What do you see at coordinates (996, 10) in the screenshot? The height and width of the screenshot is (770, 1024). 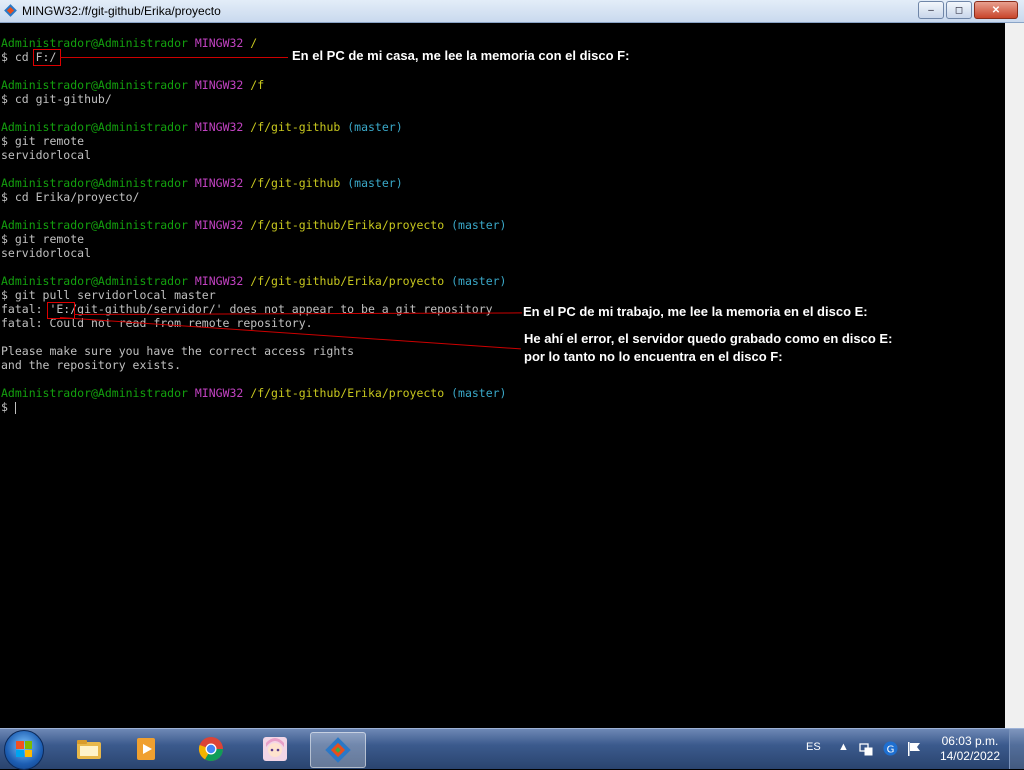 I see `close-button: ✕` at bounding box center [996, 10].